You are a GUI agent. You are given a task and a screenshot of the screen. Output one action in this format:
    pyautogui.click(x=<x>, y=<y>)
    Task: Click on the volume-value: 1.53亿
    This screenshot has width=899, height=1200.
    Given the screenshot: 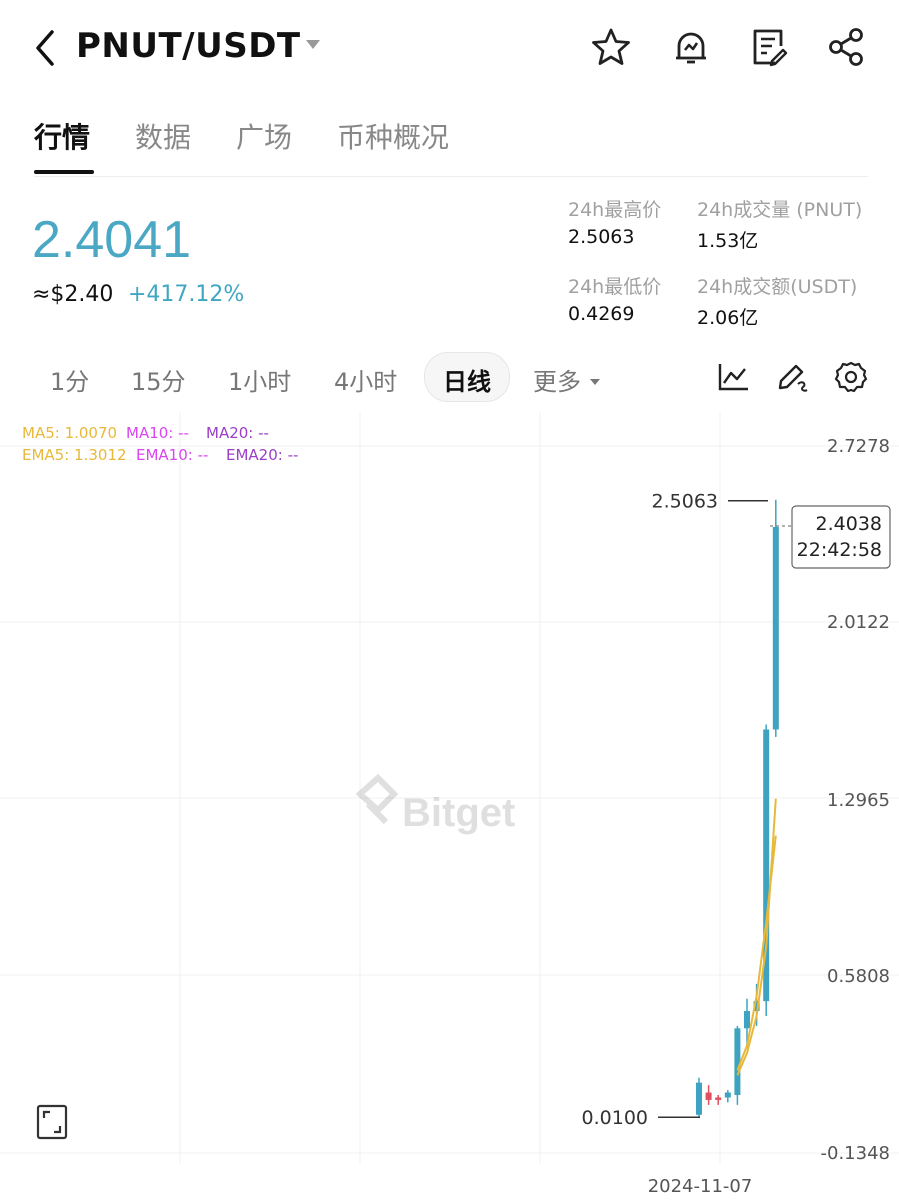 What is the action you would take?
    pyautogui.click(x=728, y=241)
    